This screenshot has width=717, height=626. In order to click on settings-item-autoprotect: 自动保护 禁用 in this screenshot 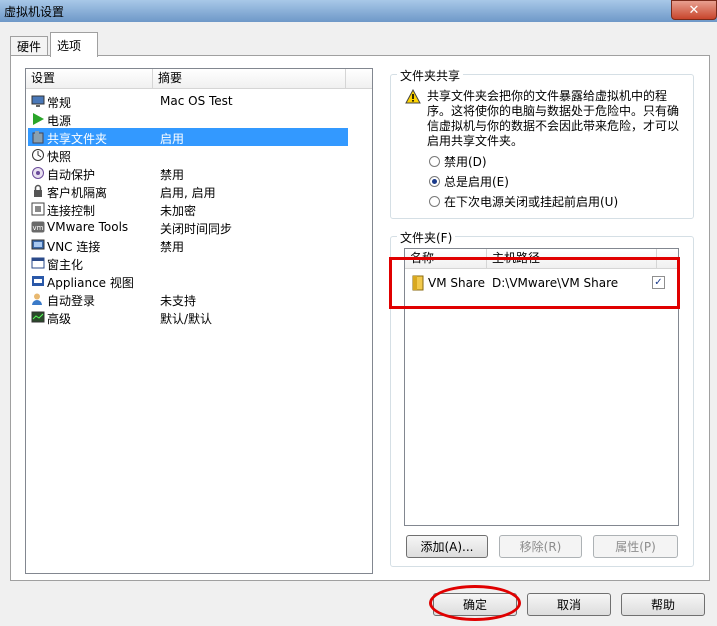, I will do `click(188, 173)`.